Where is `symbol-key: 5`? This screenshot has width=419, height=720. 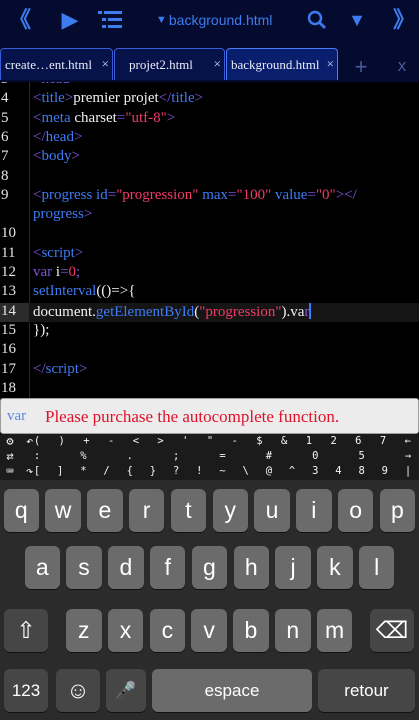 symbol-key: 5 is located at coordinates (362, 457).